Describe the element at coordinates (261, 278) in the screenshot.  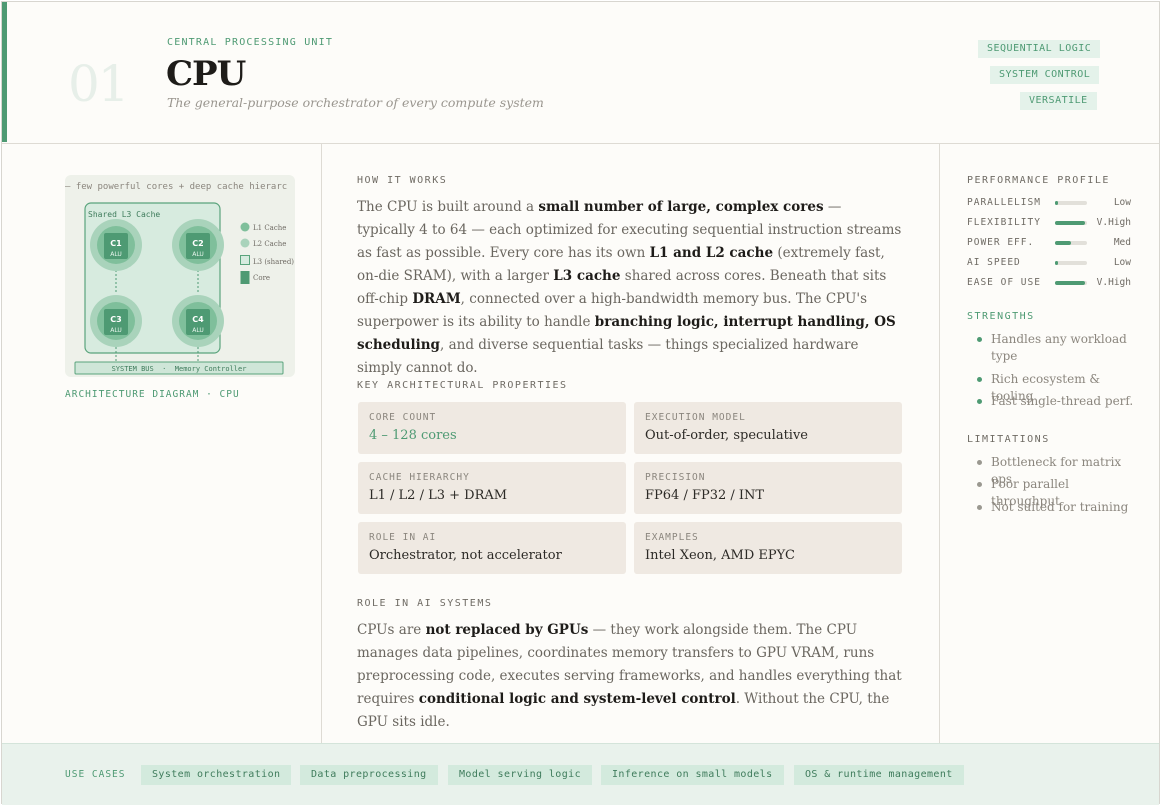
I see `legend-core-label: Core` at that location.